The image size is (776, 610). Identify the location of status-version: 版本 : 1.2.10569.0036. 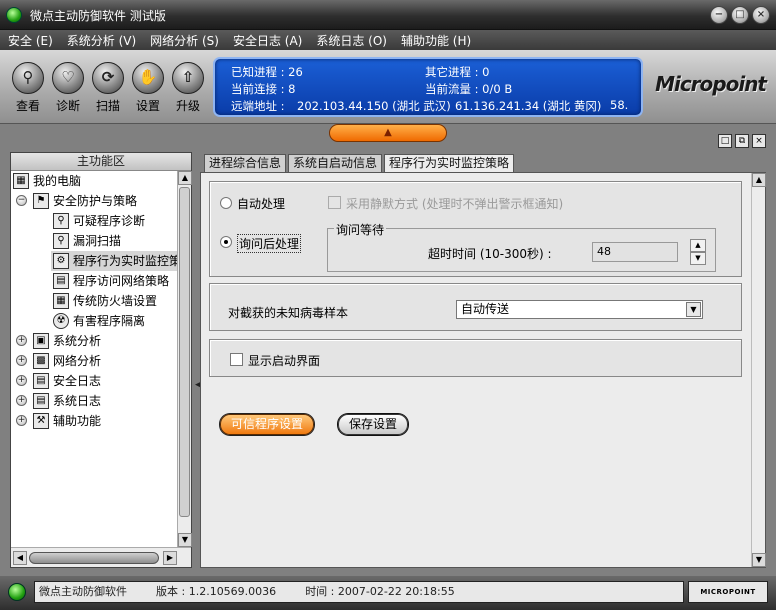
(216, 591).